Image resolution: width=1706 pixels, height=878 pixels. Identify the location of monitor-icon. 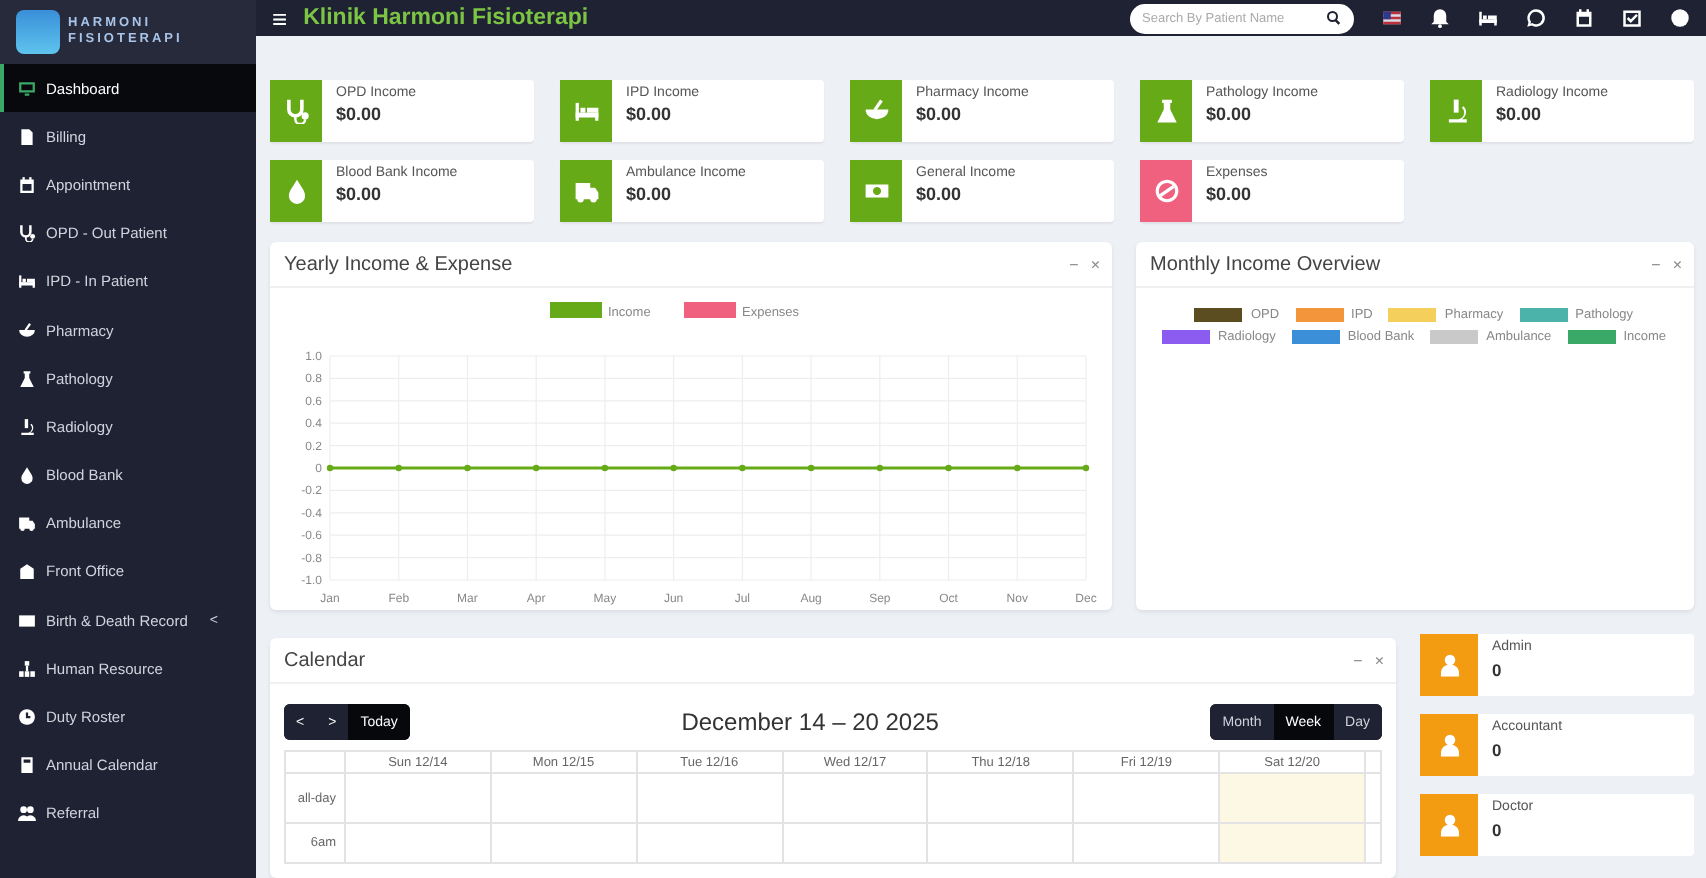
(27, 88).